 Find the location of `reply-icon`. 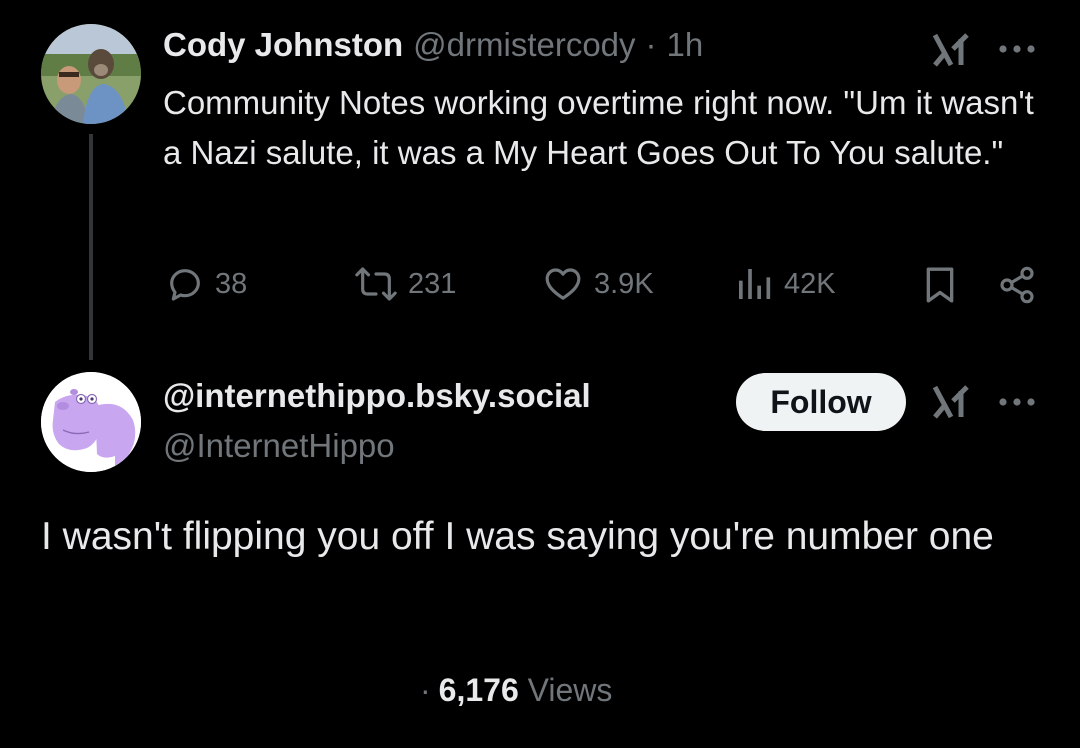

reply-icon is located at coordinates (185, 285).